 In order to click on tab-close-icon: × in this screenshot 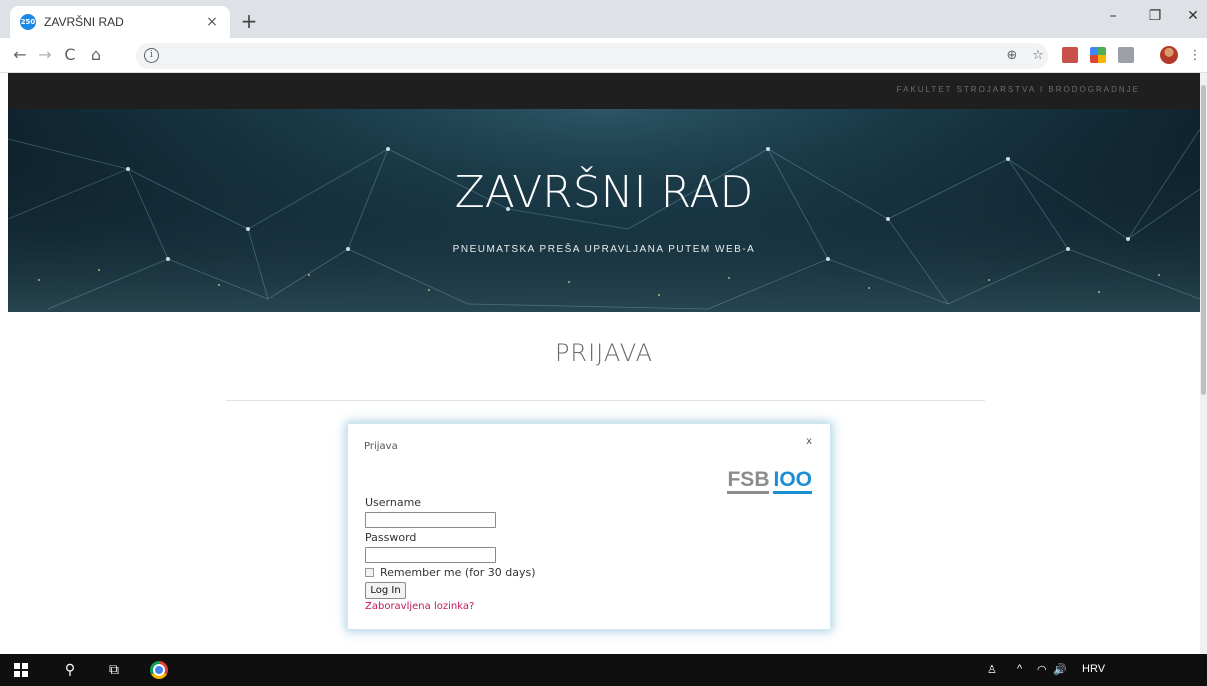, I will do `click(212, 22)`.